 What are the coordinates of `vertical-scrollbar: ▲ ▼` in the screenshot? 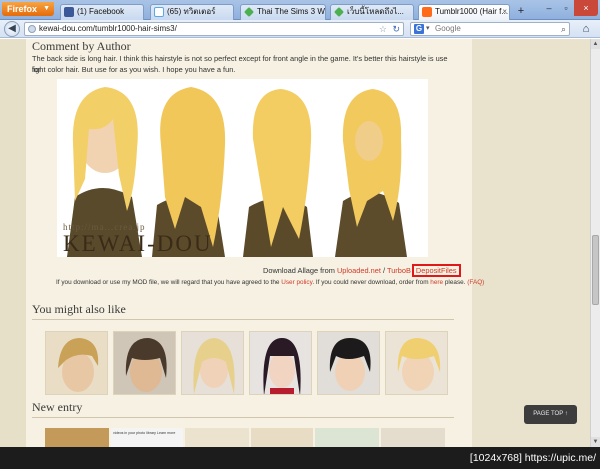 It's located at (595, 243).